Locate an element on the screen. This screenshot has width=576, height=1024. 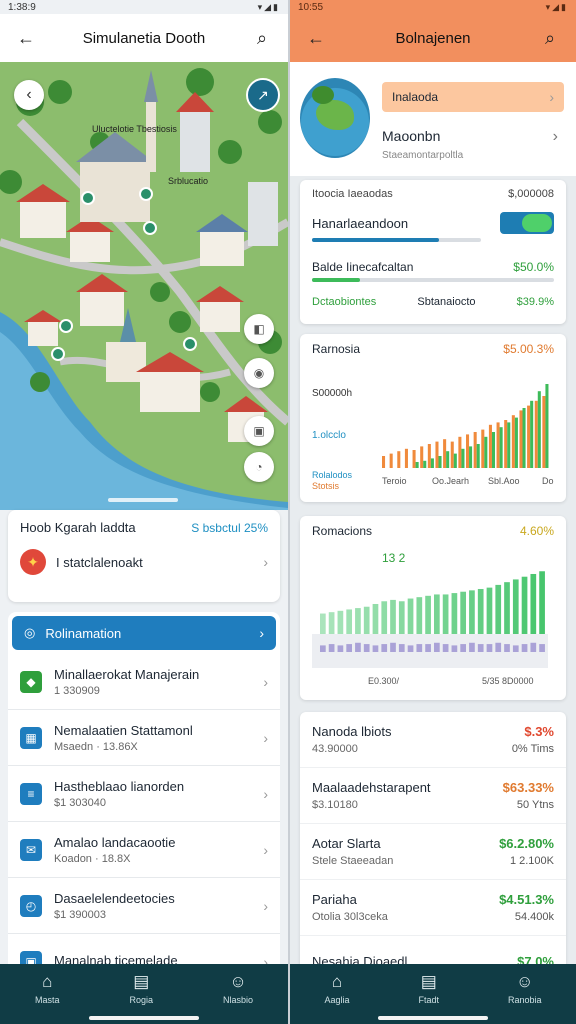
nav-item-profile: ☺ Nlasbio is located at coordinates (238, 988).